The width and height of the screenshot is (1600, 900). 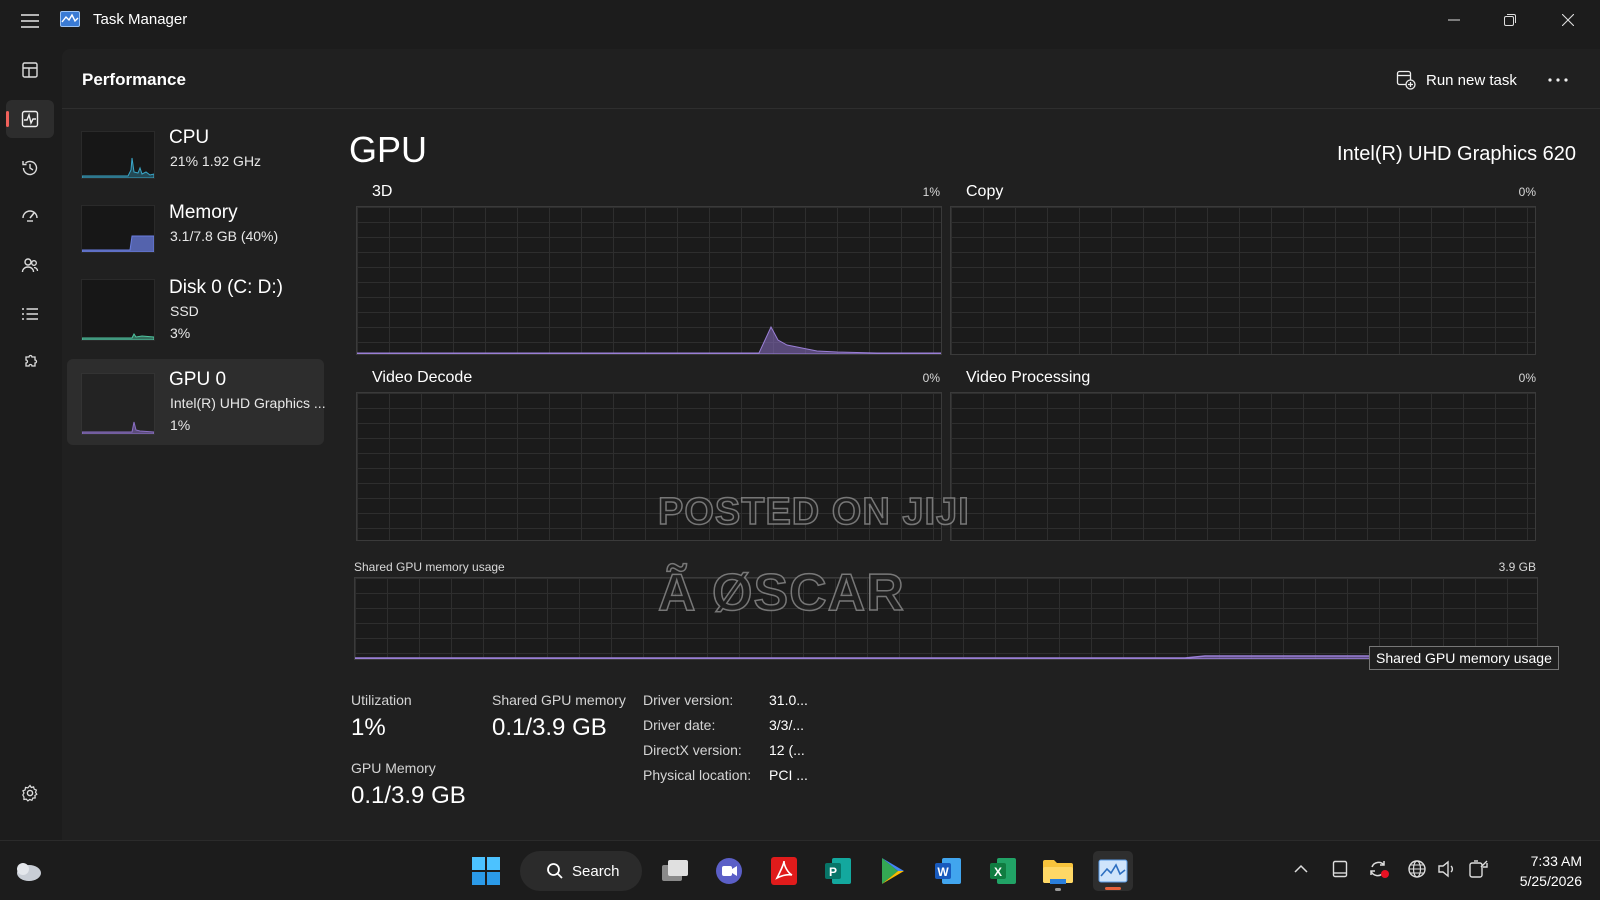 I want to click on sync-alert-icon, so click(x=1379, y=869).